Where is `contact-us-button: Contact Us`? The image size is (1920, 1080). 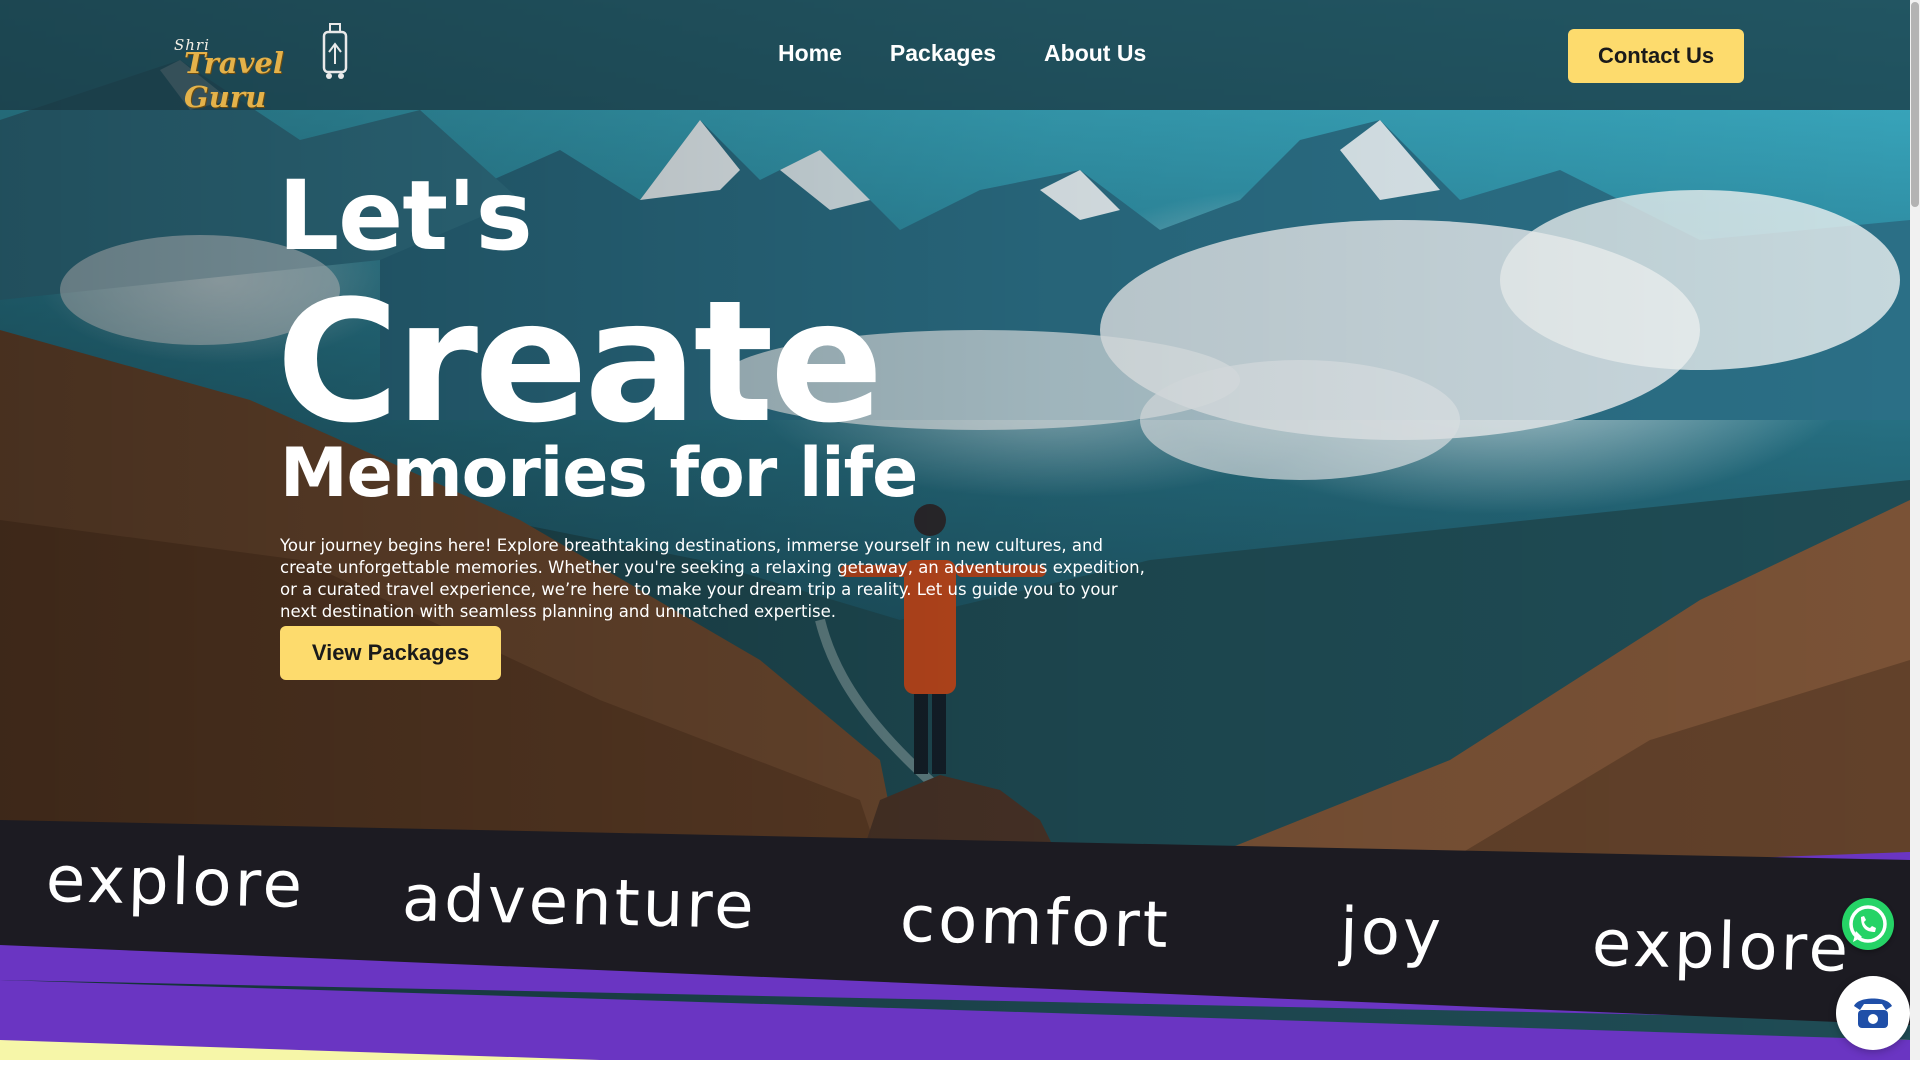 contact-us-button: Contact Us is located at coordinates (1656, 56).